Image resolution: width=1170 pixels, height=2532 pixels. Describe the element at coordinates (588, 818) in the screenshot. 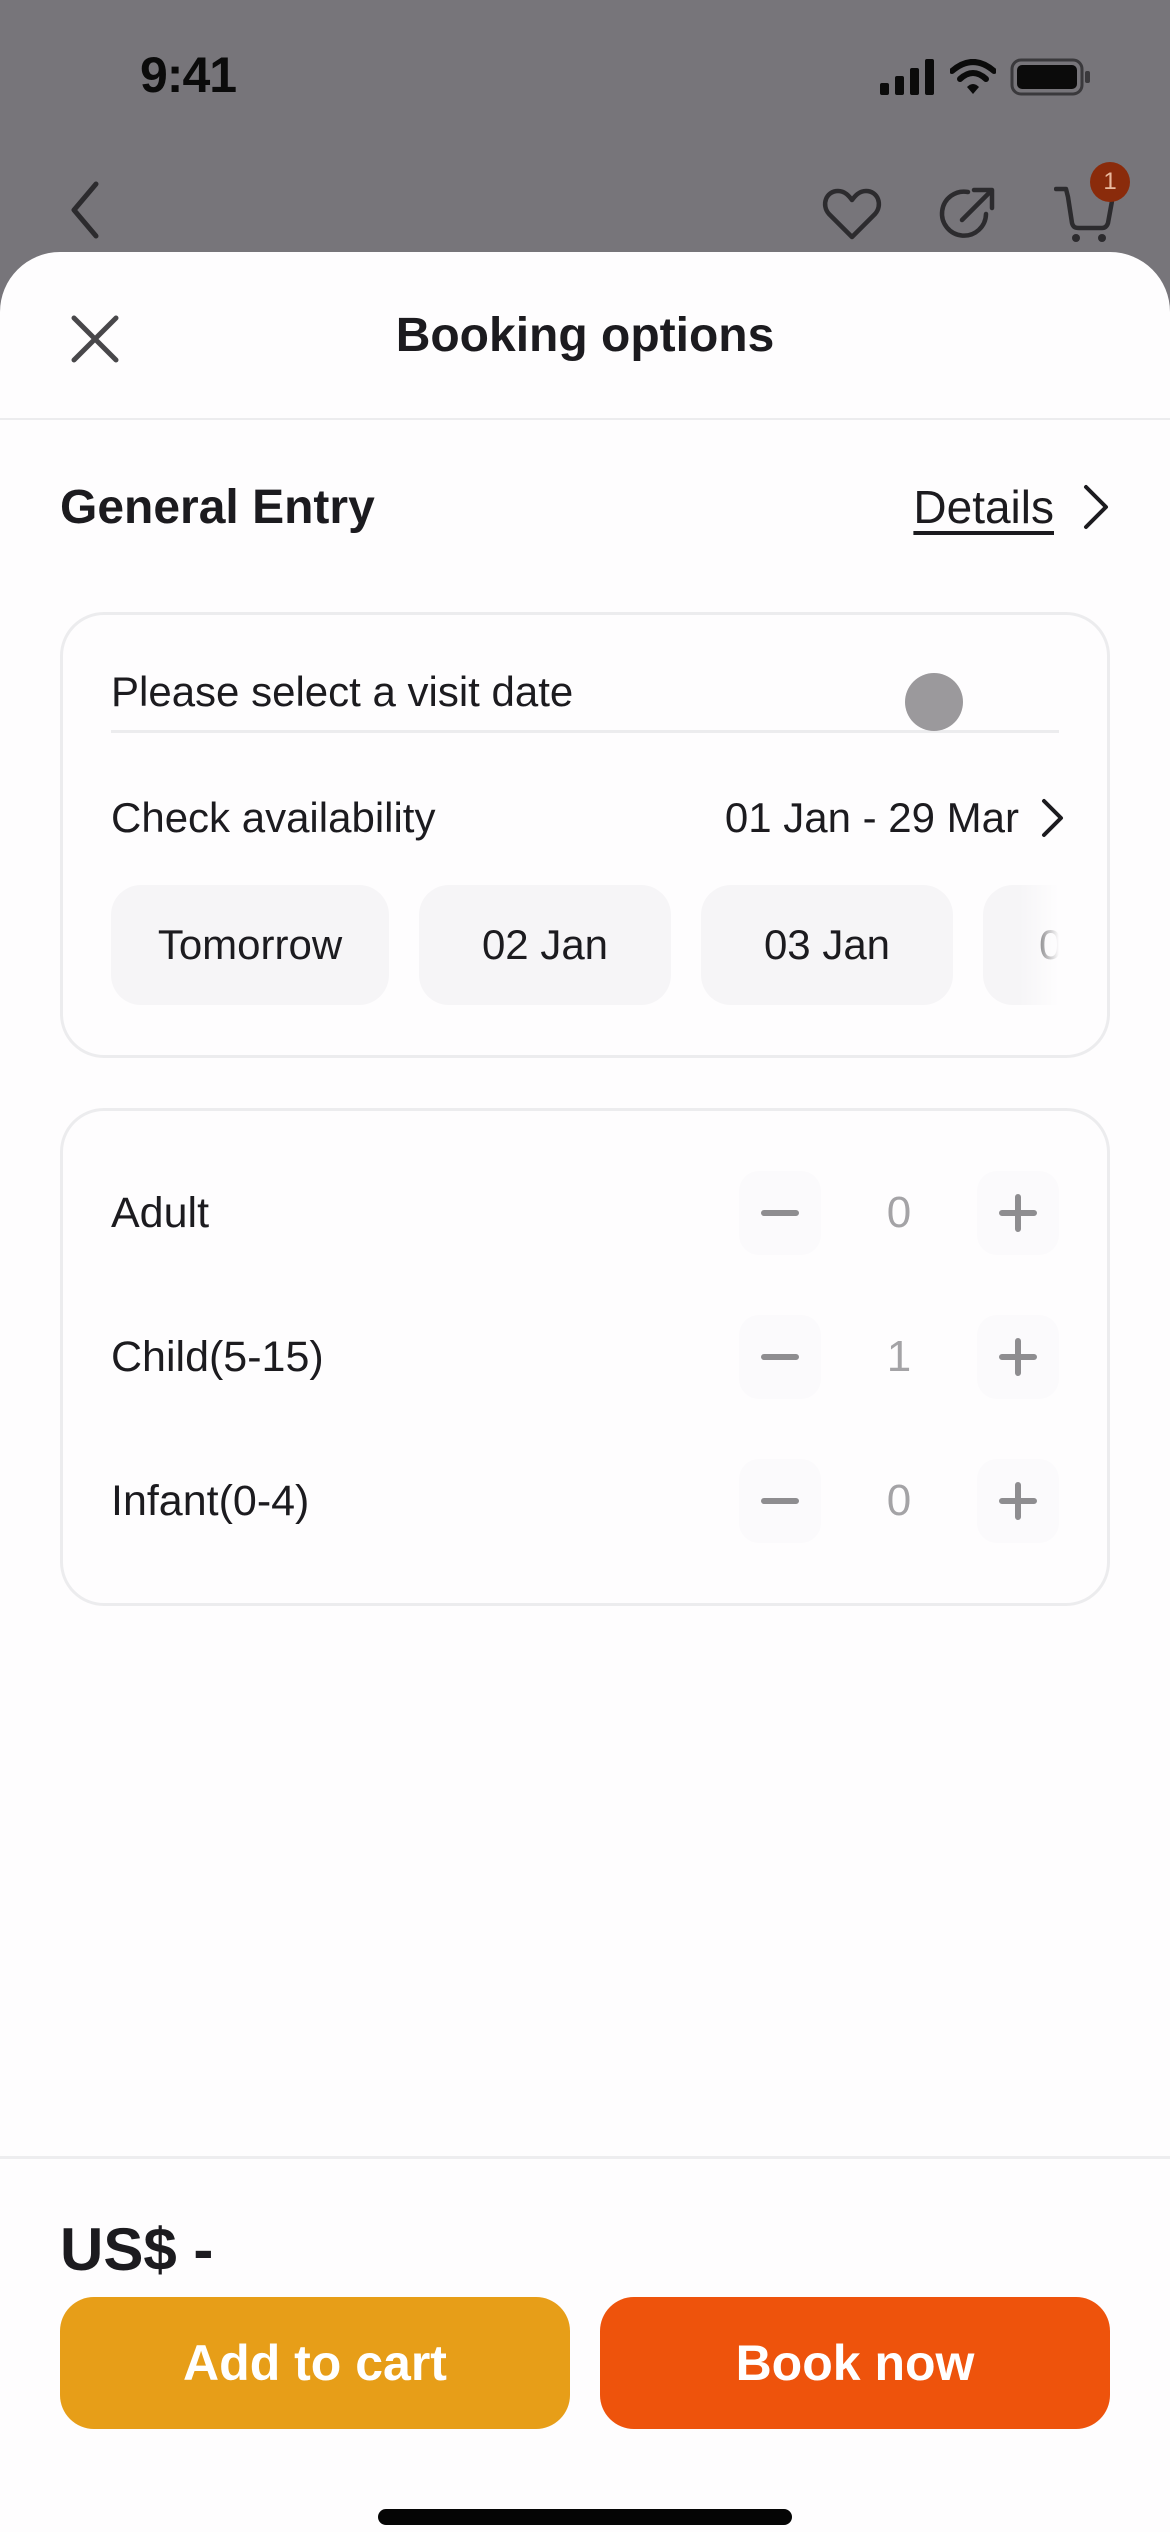

I see `check-availability-row: Check availability 01 Jan - 29 Mar` at that location.